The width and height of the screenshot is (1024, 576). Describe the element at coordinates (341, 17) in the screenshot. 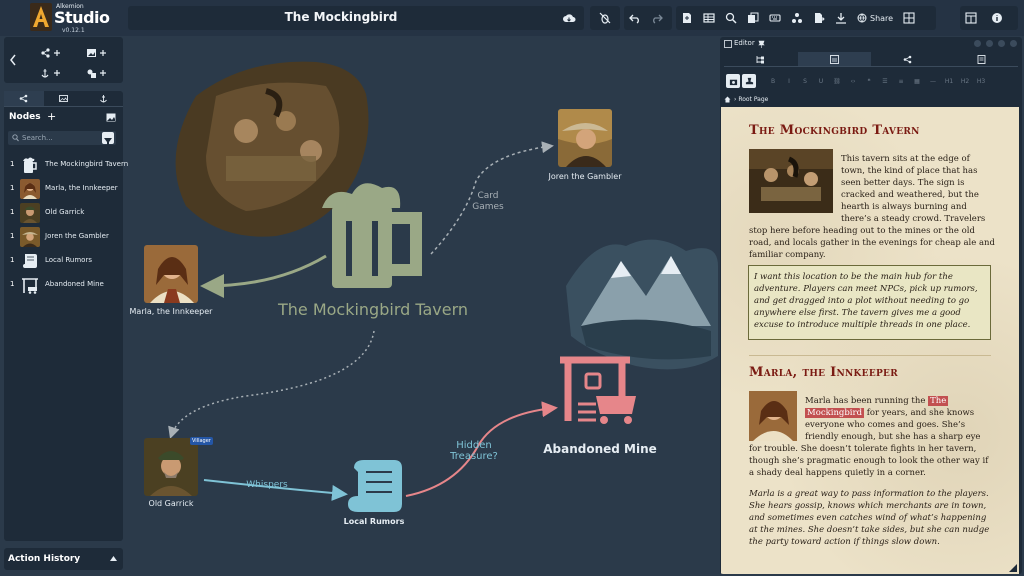

I see `document-title: The Mockingbird` at that location.